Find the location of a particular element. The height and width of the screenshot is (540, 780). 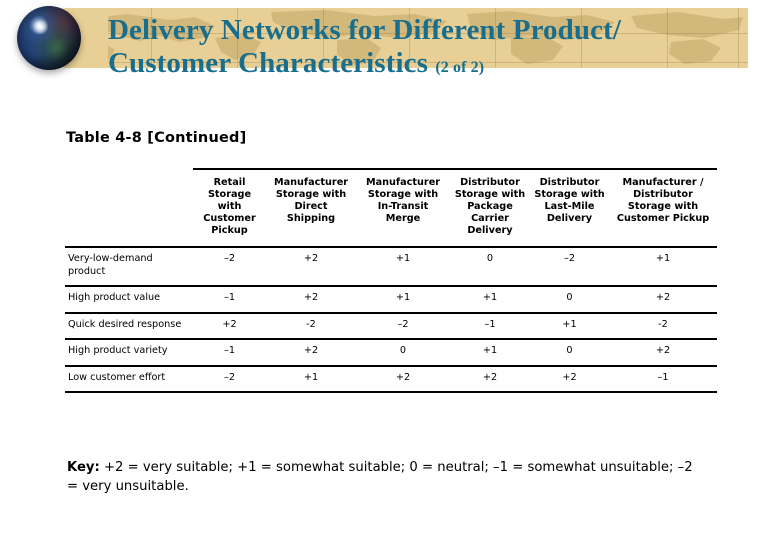

page-title-line1: Delivery Networks for Different Product/ is located at coordinates (364, 30).